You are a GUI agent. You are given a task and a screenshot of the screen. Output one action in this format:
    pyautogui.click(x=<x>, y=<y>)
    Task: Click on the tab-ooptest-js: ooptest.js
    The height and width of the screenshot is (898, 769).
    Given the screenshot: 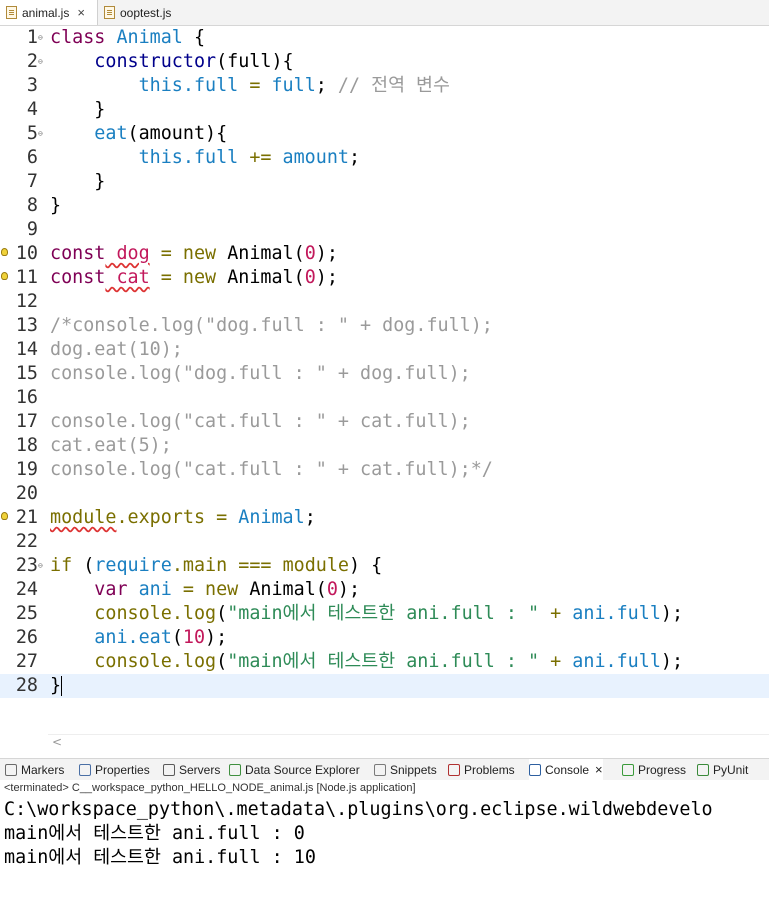 What is the action you would take?
    pyautogui.click(x=143, y=12)
    